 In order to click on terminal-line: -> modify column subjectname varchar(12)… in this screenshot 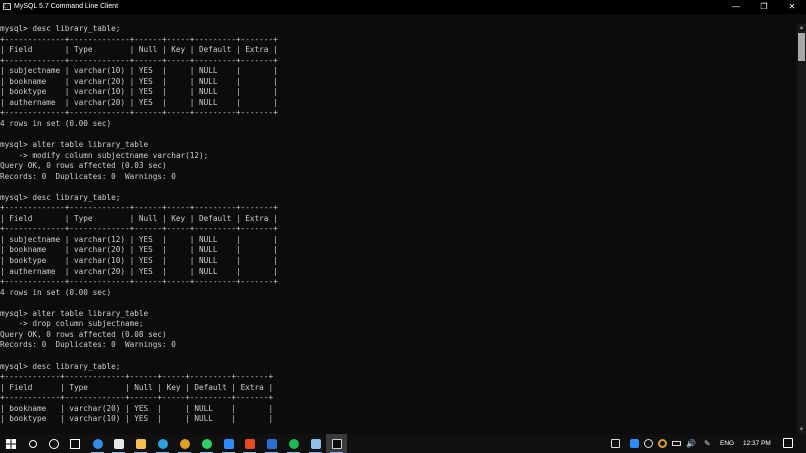, I will do `click(104, 155)`.